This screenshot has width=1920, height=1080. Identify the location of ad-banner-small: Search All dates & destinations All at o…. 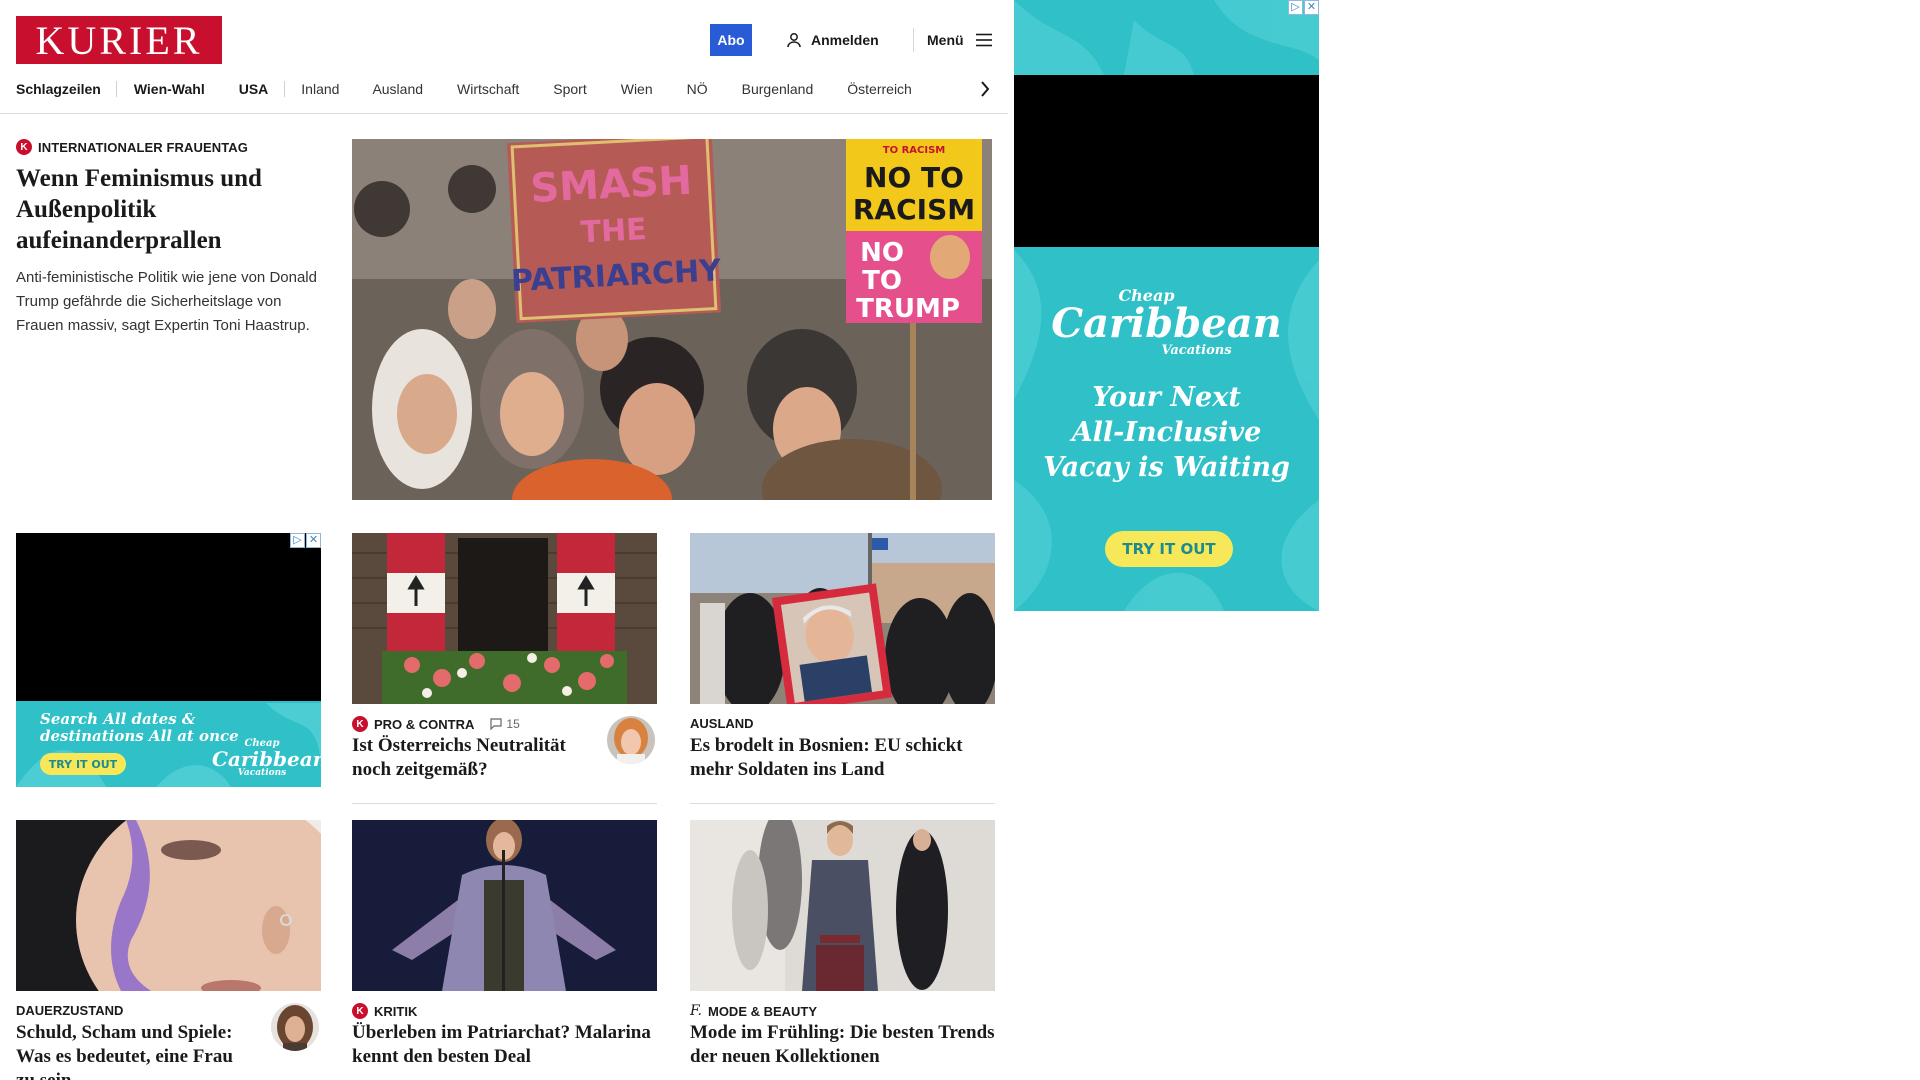
(168, 660).